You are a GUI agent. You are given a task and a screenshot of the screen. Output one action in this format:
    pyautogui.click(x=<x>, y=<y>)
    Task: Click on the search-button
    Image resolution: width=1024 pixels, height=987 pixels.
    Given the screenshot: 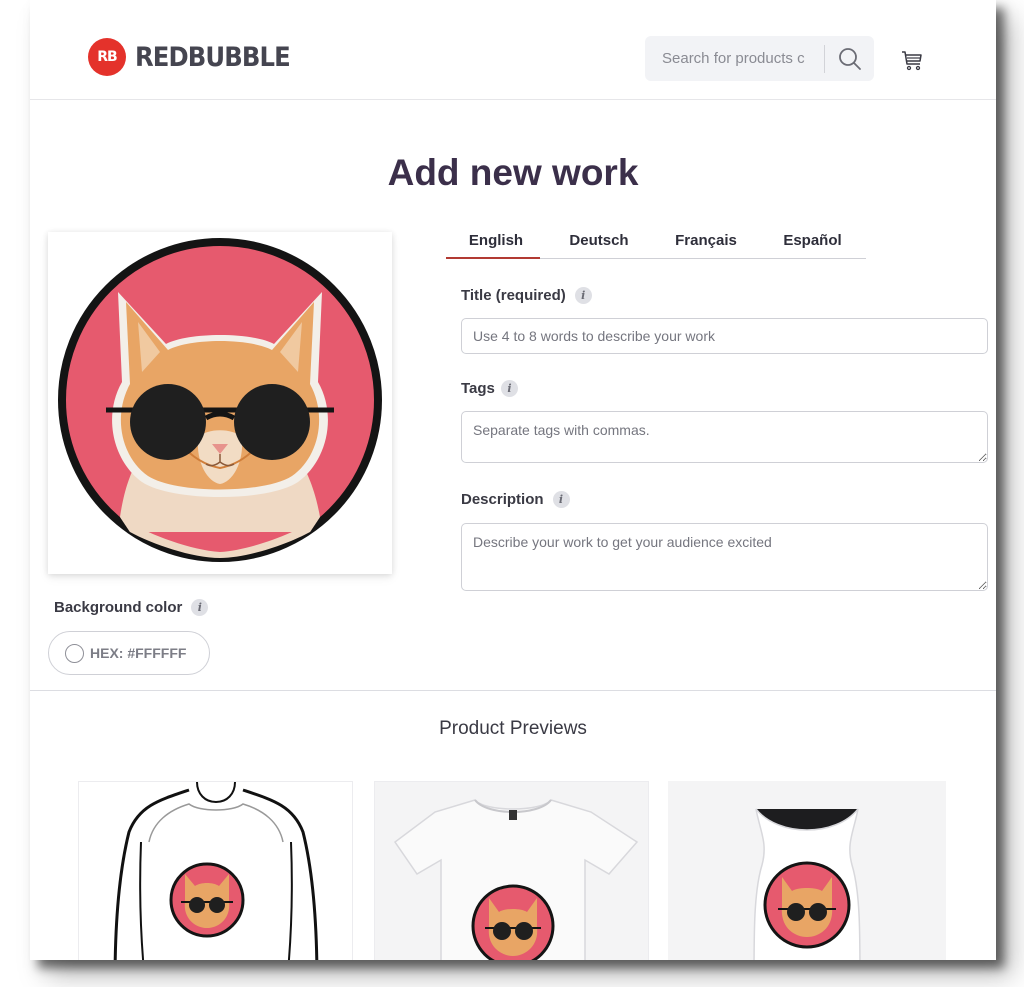 What is the action you would take?
    pyautogui.click(x=850, y=59)
    